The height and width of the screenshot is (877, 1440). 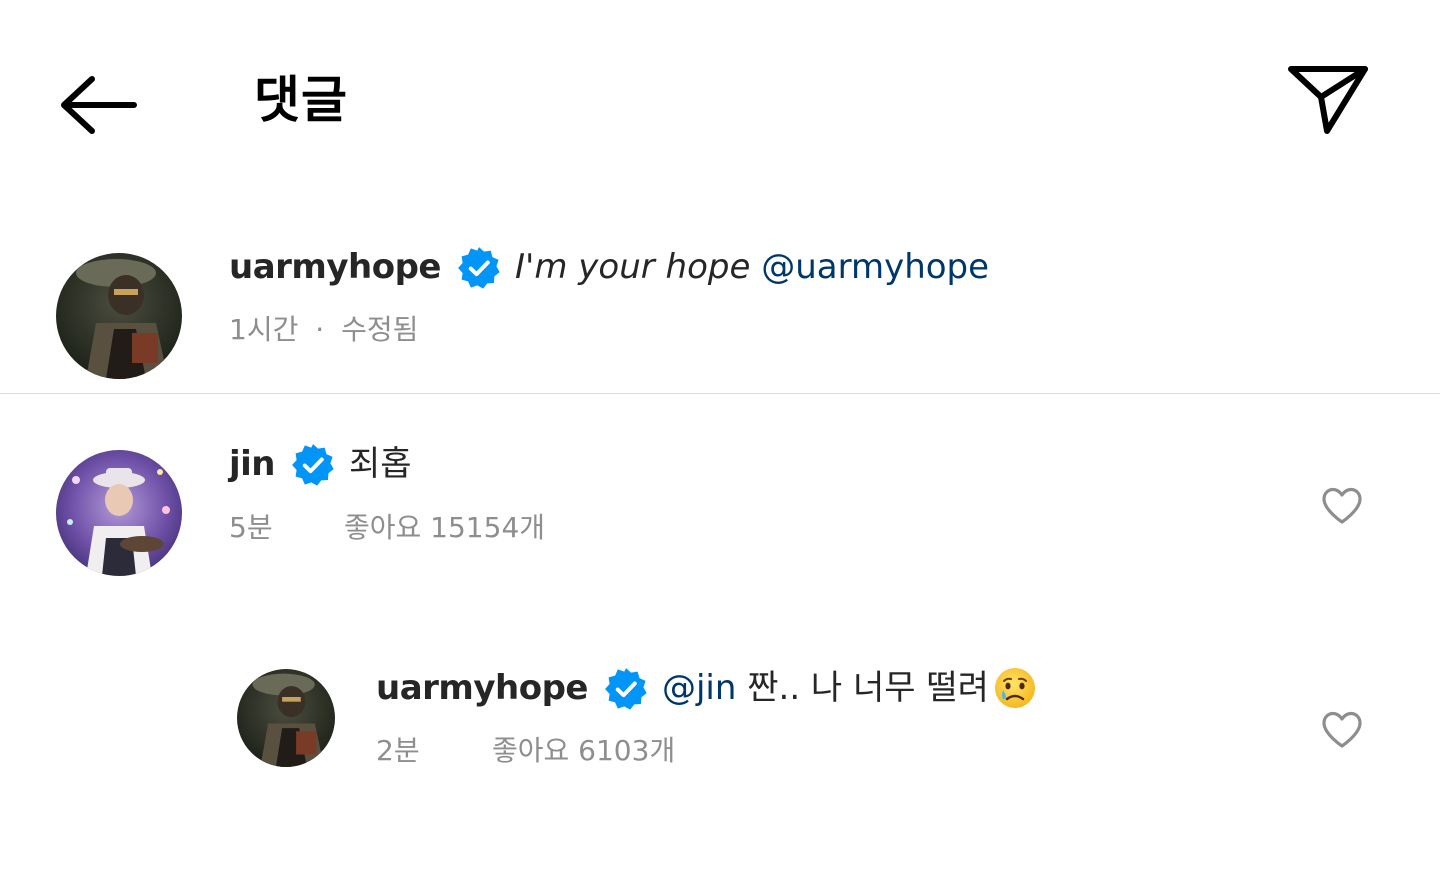 What do you see at coordinates (251, 527) in the screenshot?
I see `comment-time: 5분` at bounding box center [251, 527].